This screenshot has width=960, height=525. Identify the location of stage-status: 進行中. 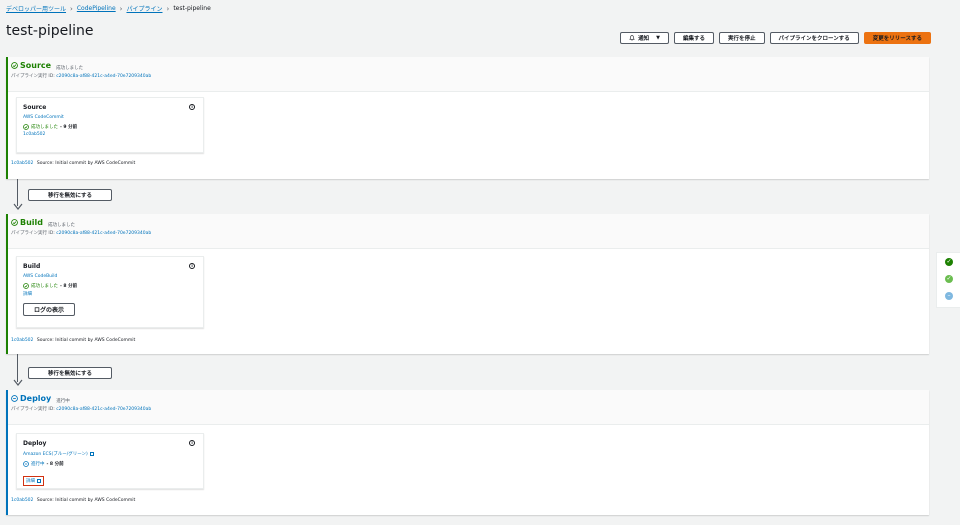
(63, 401).